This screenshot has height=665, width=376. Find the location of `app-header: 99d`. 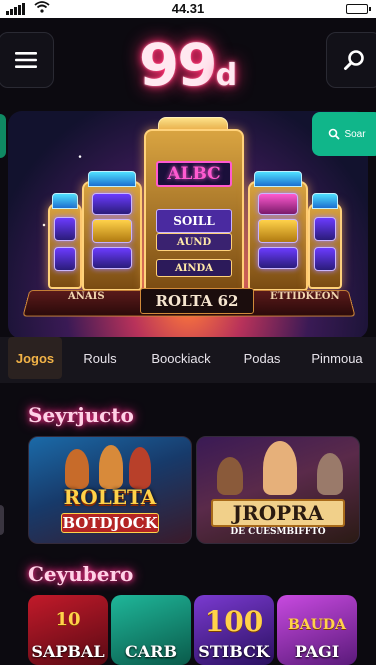

app-header: 99d is located at coordinates (188, 64).